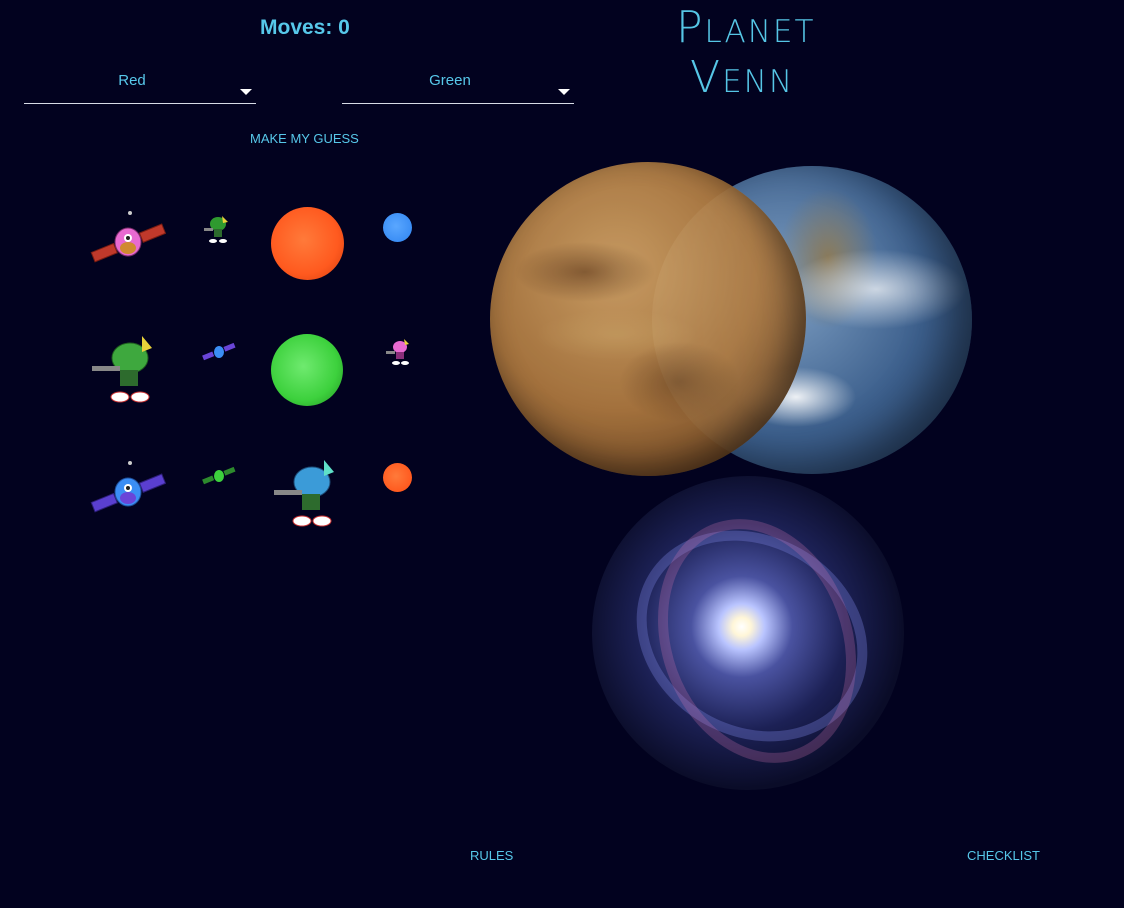 The height and width of the screenshot is (908, 1124). Describe the element at coordinates (491, 855) in the screenshot. I see `rules-button: RULES` at that location.